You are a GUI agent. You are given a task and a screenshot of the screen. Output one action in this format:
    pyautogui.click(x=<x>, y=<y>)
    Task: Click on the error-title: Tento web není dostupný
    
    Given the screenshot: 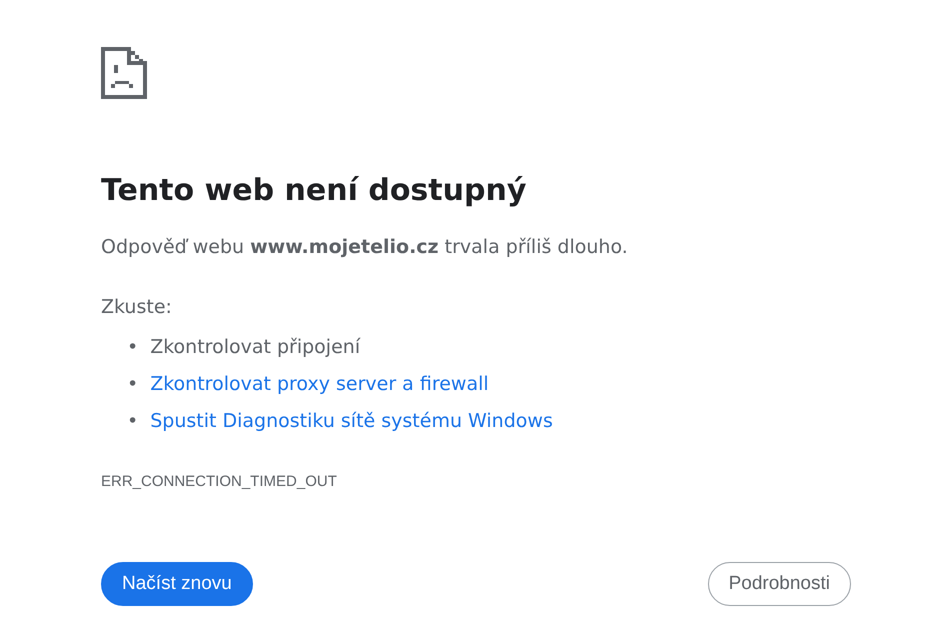 What is the action you would take?
    pyautogui.click(x=314, y=191)
    